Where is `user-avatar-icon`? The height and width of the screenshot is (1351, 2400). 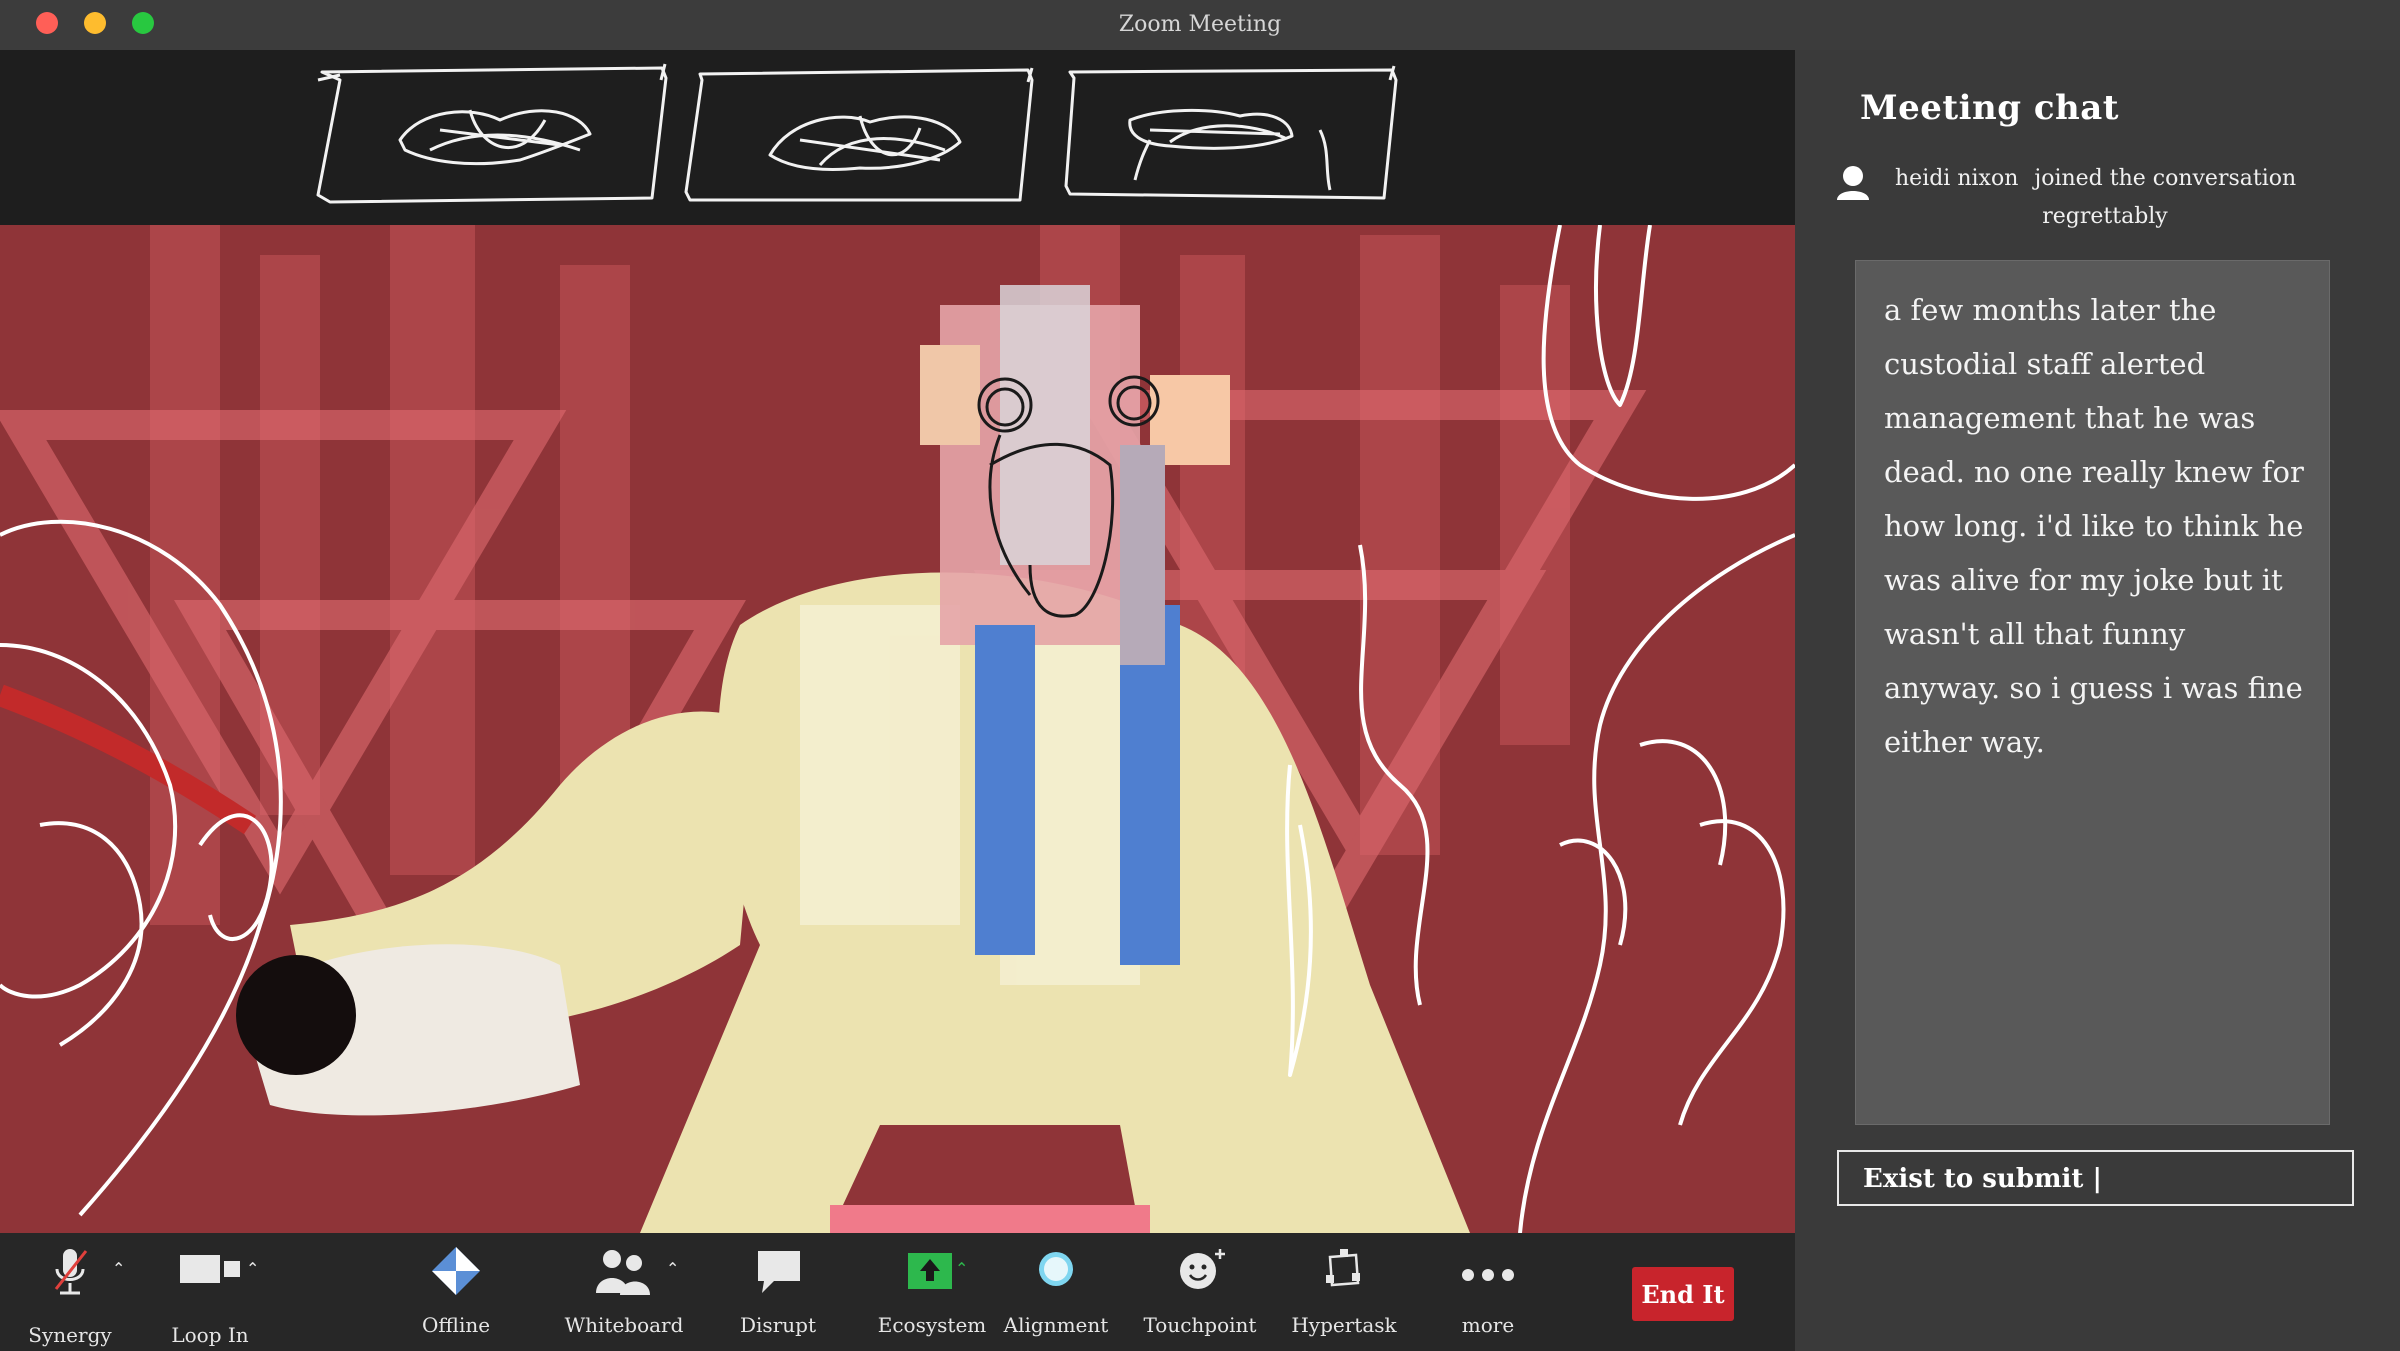
user-avatar-icon is located at coordinates (1853, 183).